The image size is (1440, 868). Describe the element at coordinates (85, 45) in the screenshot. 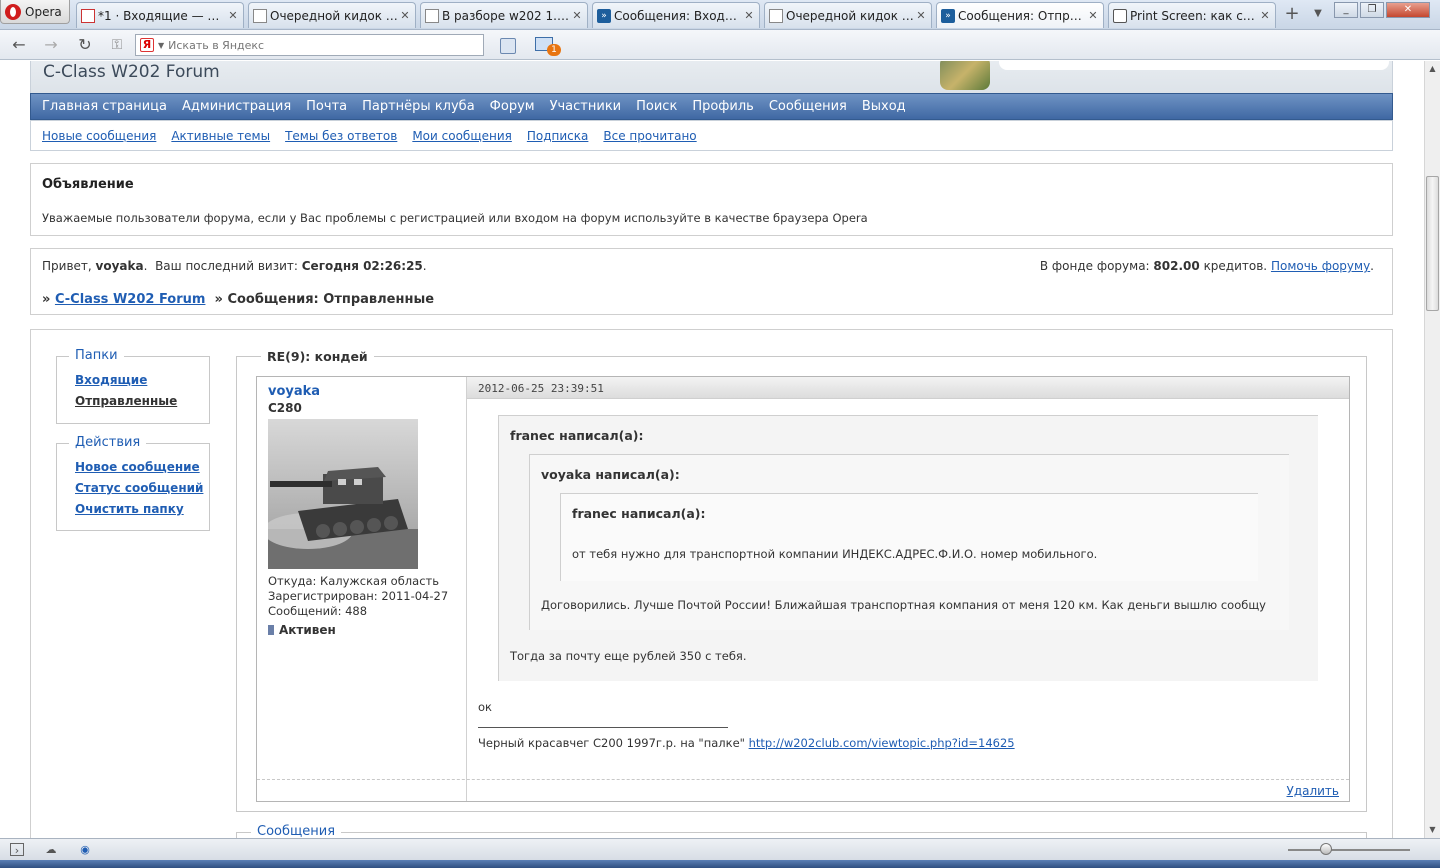

I see `reload-icon: ↻` at that location.